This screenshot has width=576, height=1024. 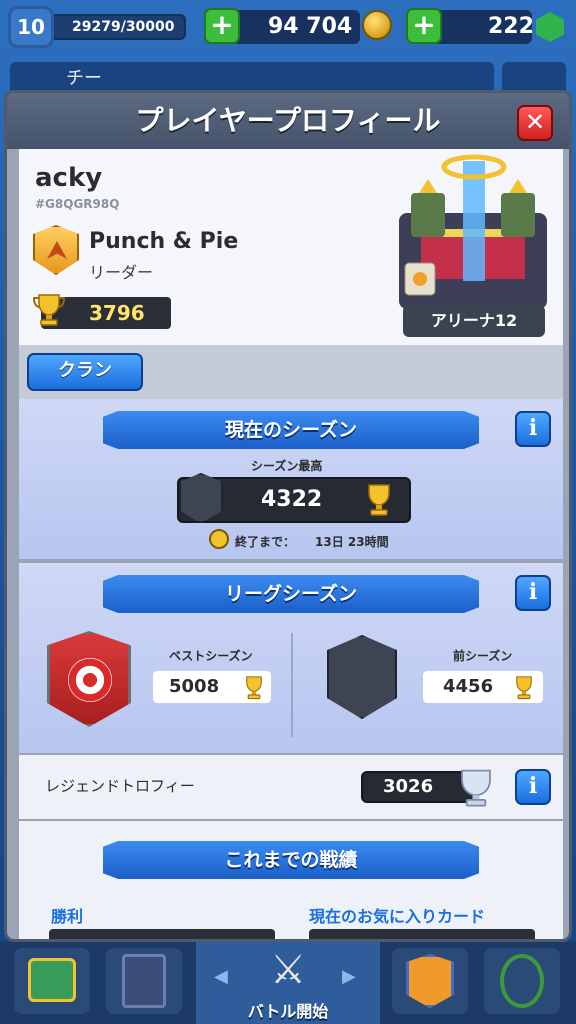 I want to click on modal-header: プレイヤープロフィール ✕, so click(x=288, y=121).